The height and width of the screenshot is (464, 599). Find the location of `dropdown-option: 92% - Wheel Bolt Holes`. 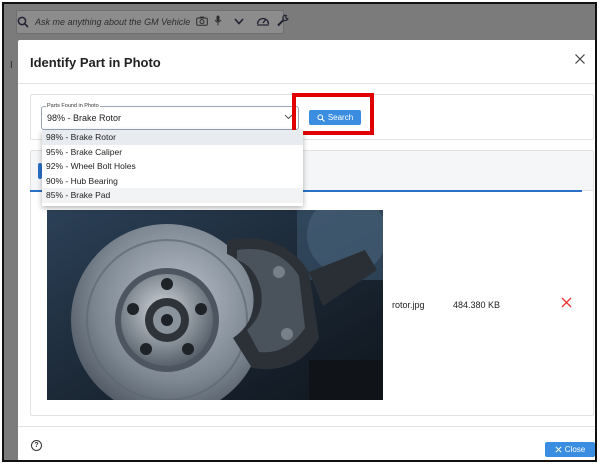

dropdown-option: 92% - Wheel Bolt Holes is located at coordinates (172, 166).